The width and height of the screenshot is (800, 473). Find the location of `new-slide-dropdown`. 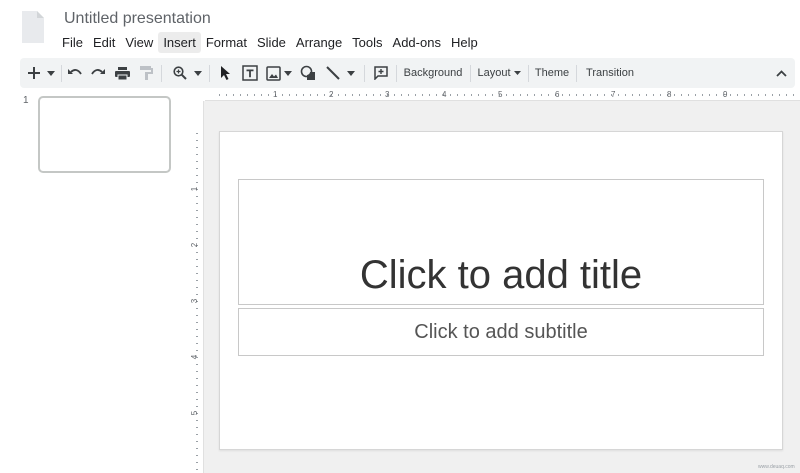

new-slide-dropdown is located at coordinates (51, 73).